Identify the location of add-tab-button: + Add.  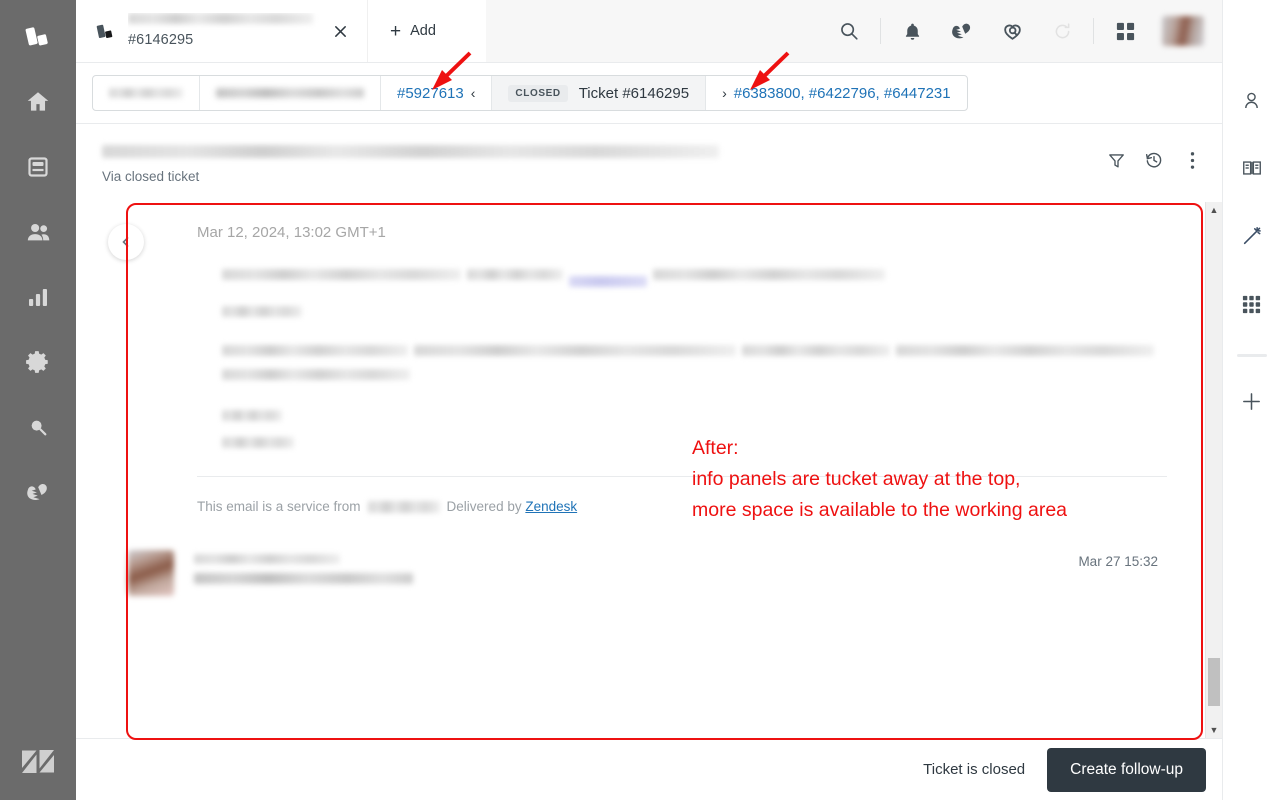
(426, 31).